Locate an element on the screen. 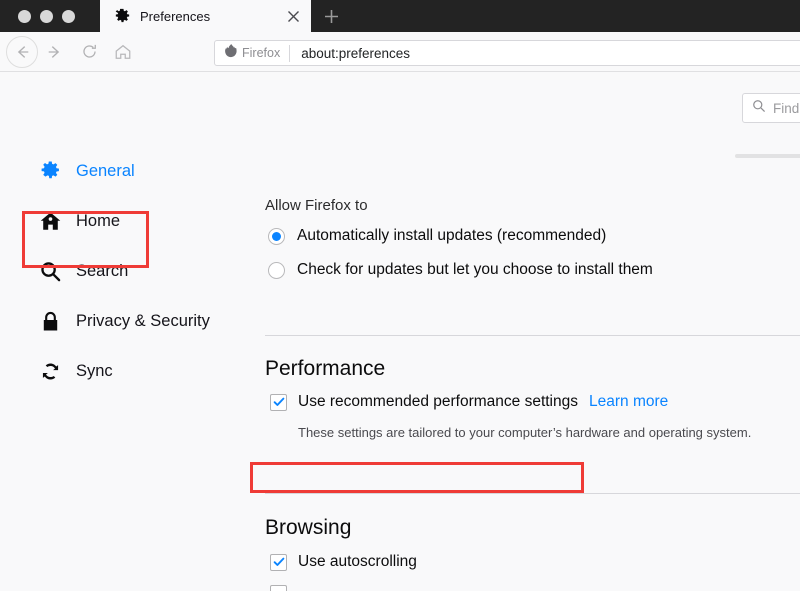 Image resolution: width=800 pixels, height=591 pixels. checkbox-icon is located at coordinates (278, 588).